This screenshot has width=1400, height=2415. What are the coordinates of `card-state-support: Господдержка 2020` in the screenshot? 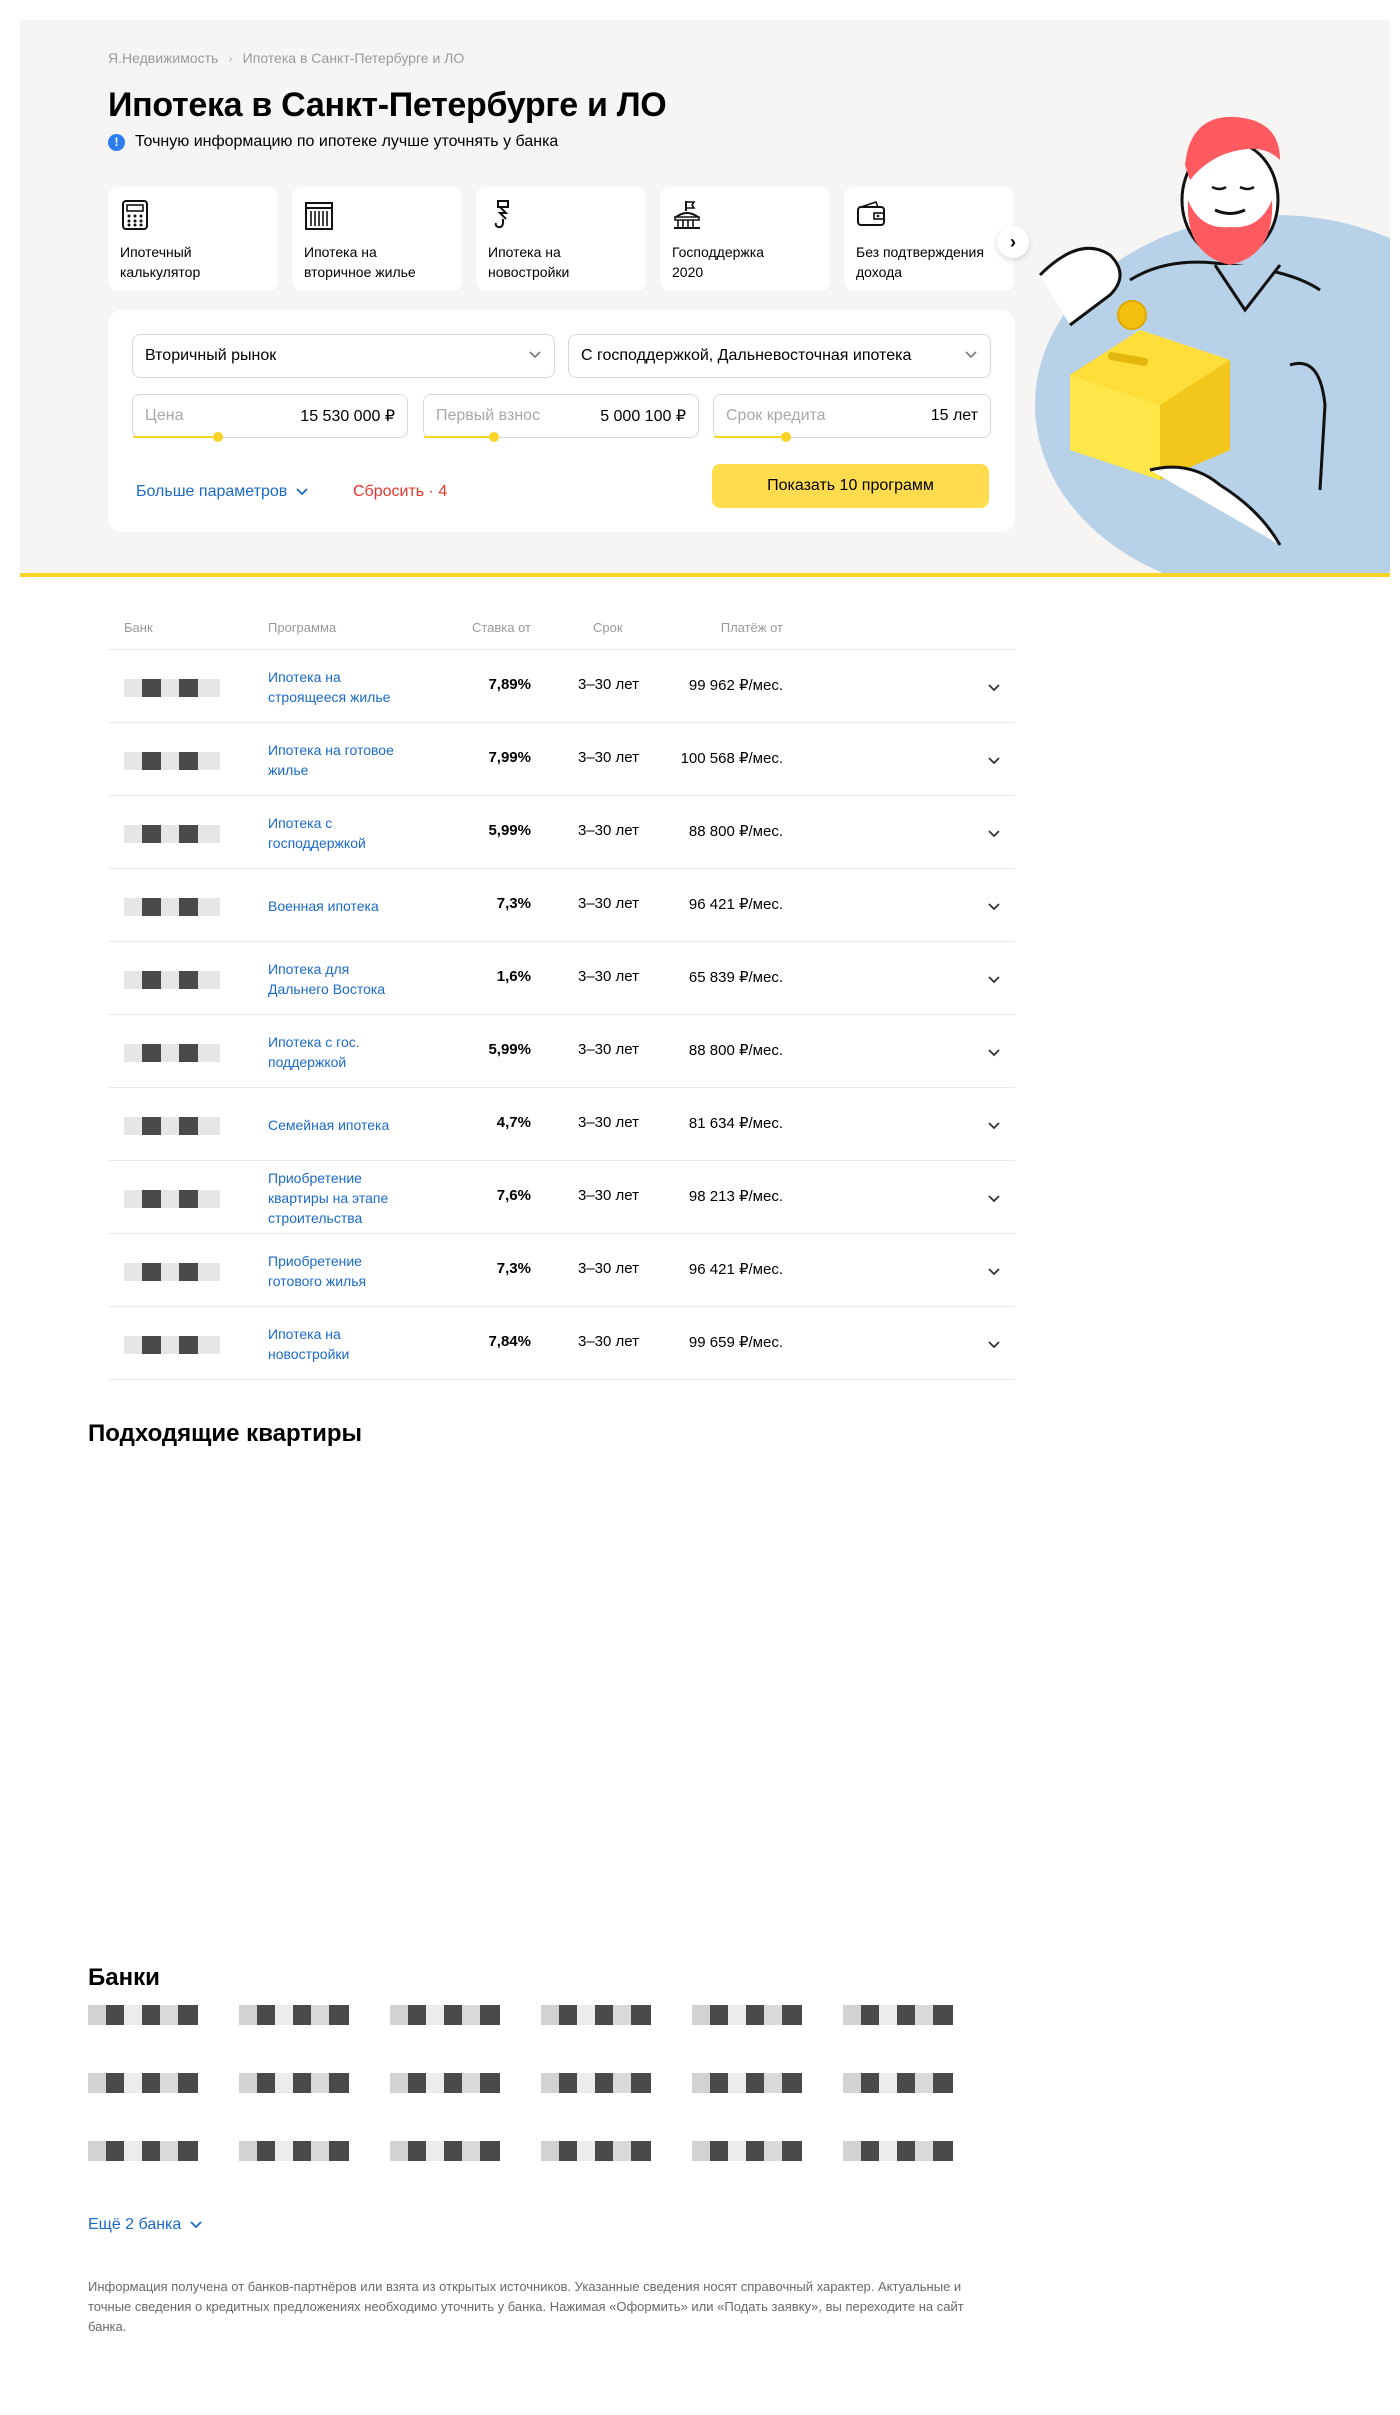 It's located at (745, 239).